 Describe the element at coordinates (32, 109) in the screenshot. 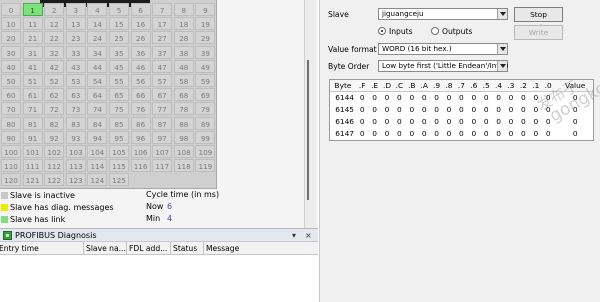

I see `slave-cell: 71` at that location.